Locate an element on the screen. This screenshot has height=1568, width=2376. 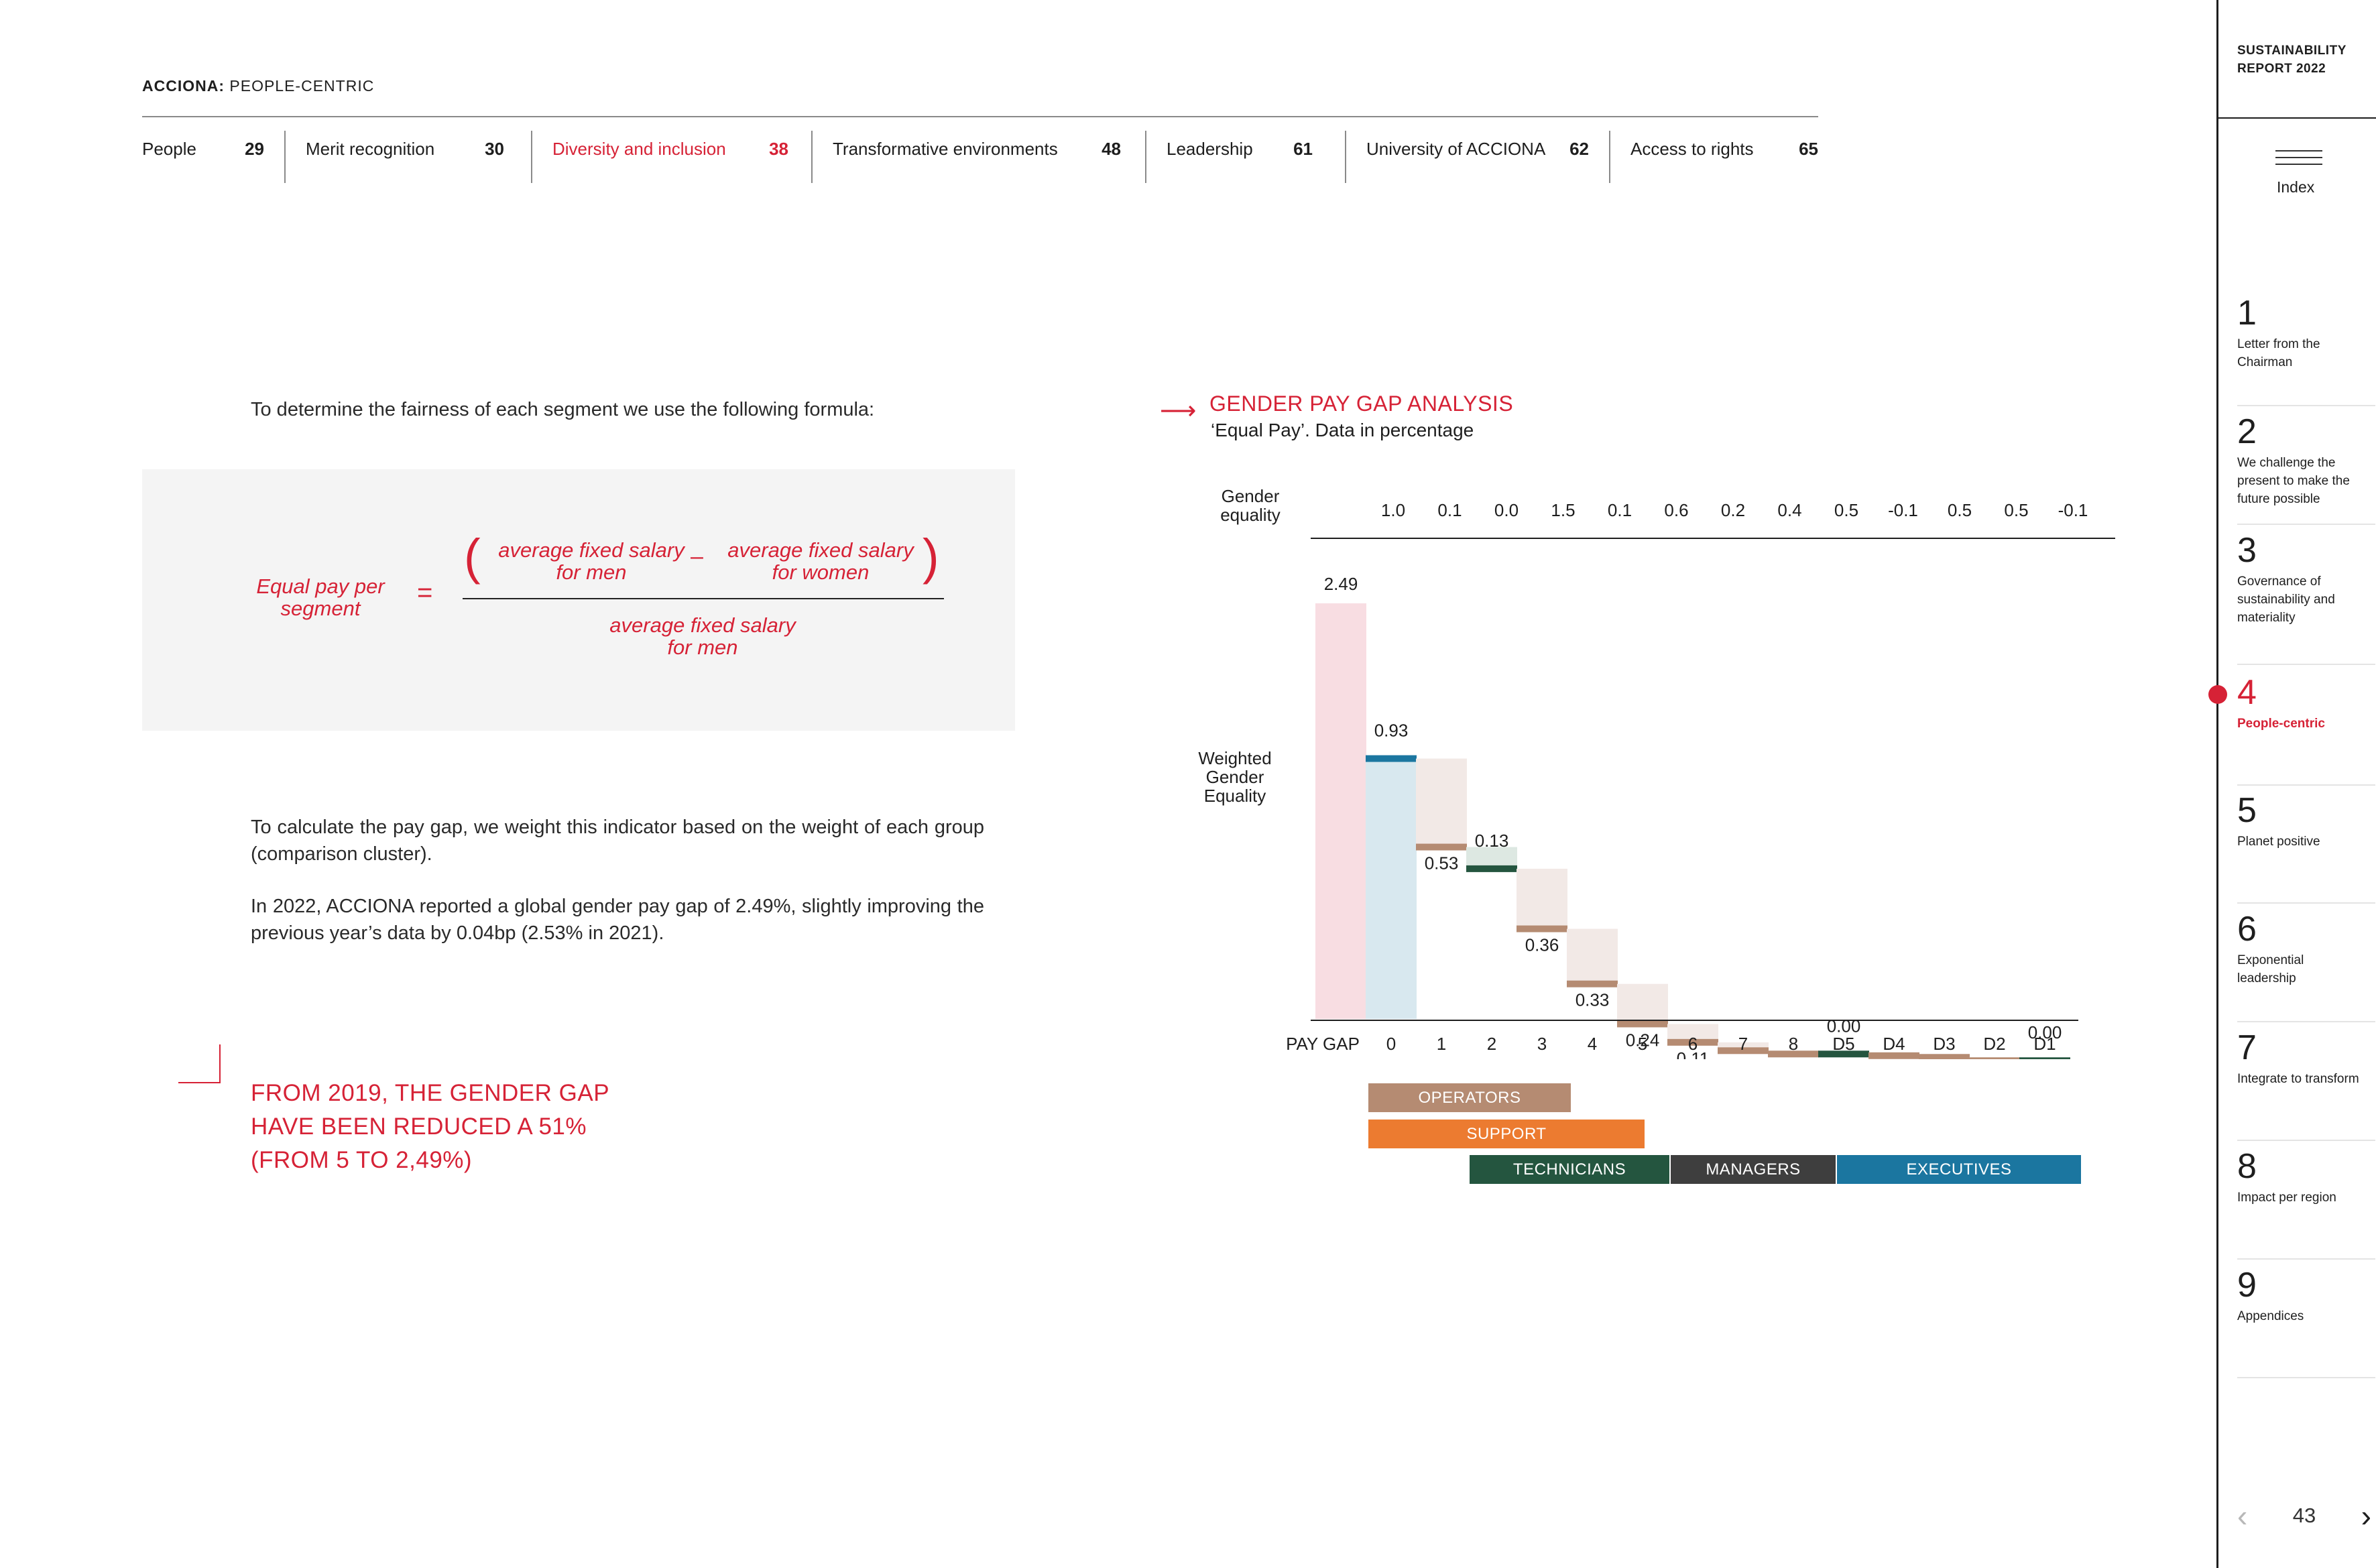
weighted-label-line: Weighted is located at coordinates (1234, 758).